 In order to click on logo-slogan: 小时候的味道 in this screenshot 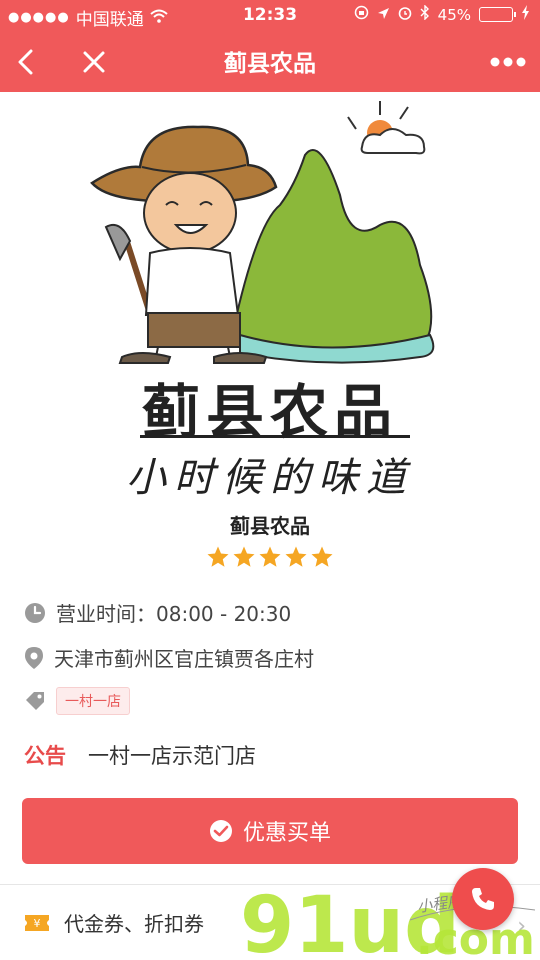, I will do `click(270, 478)`.